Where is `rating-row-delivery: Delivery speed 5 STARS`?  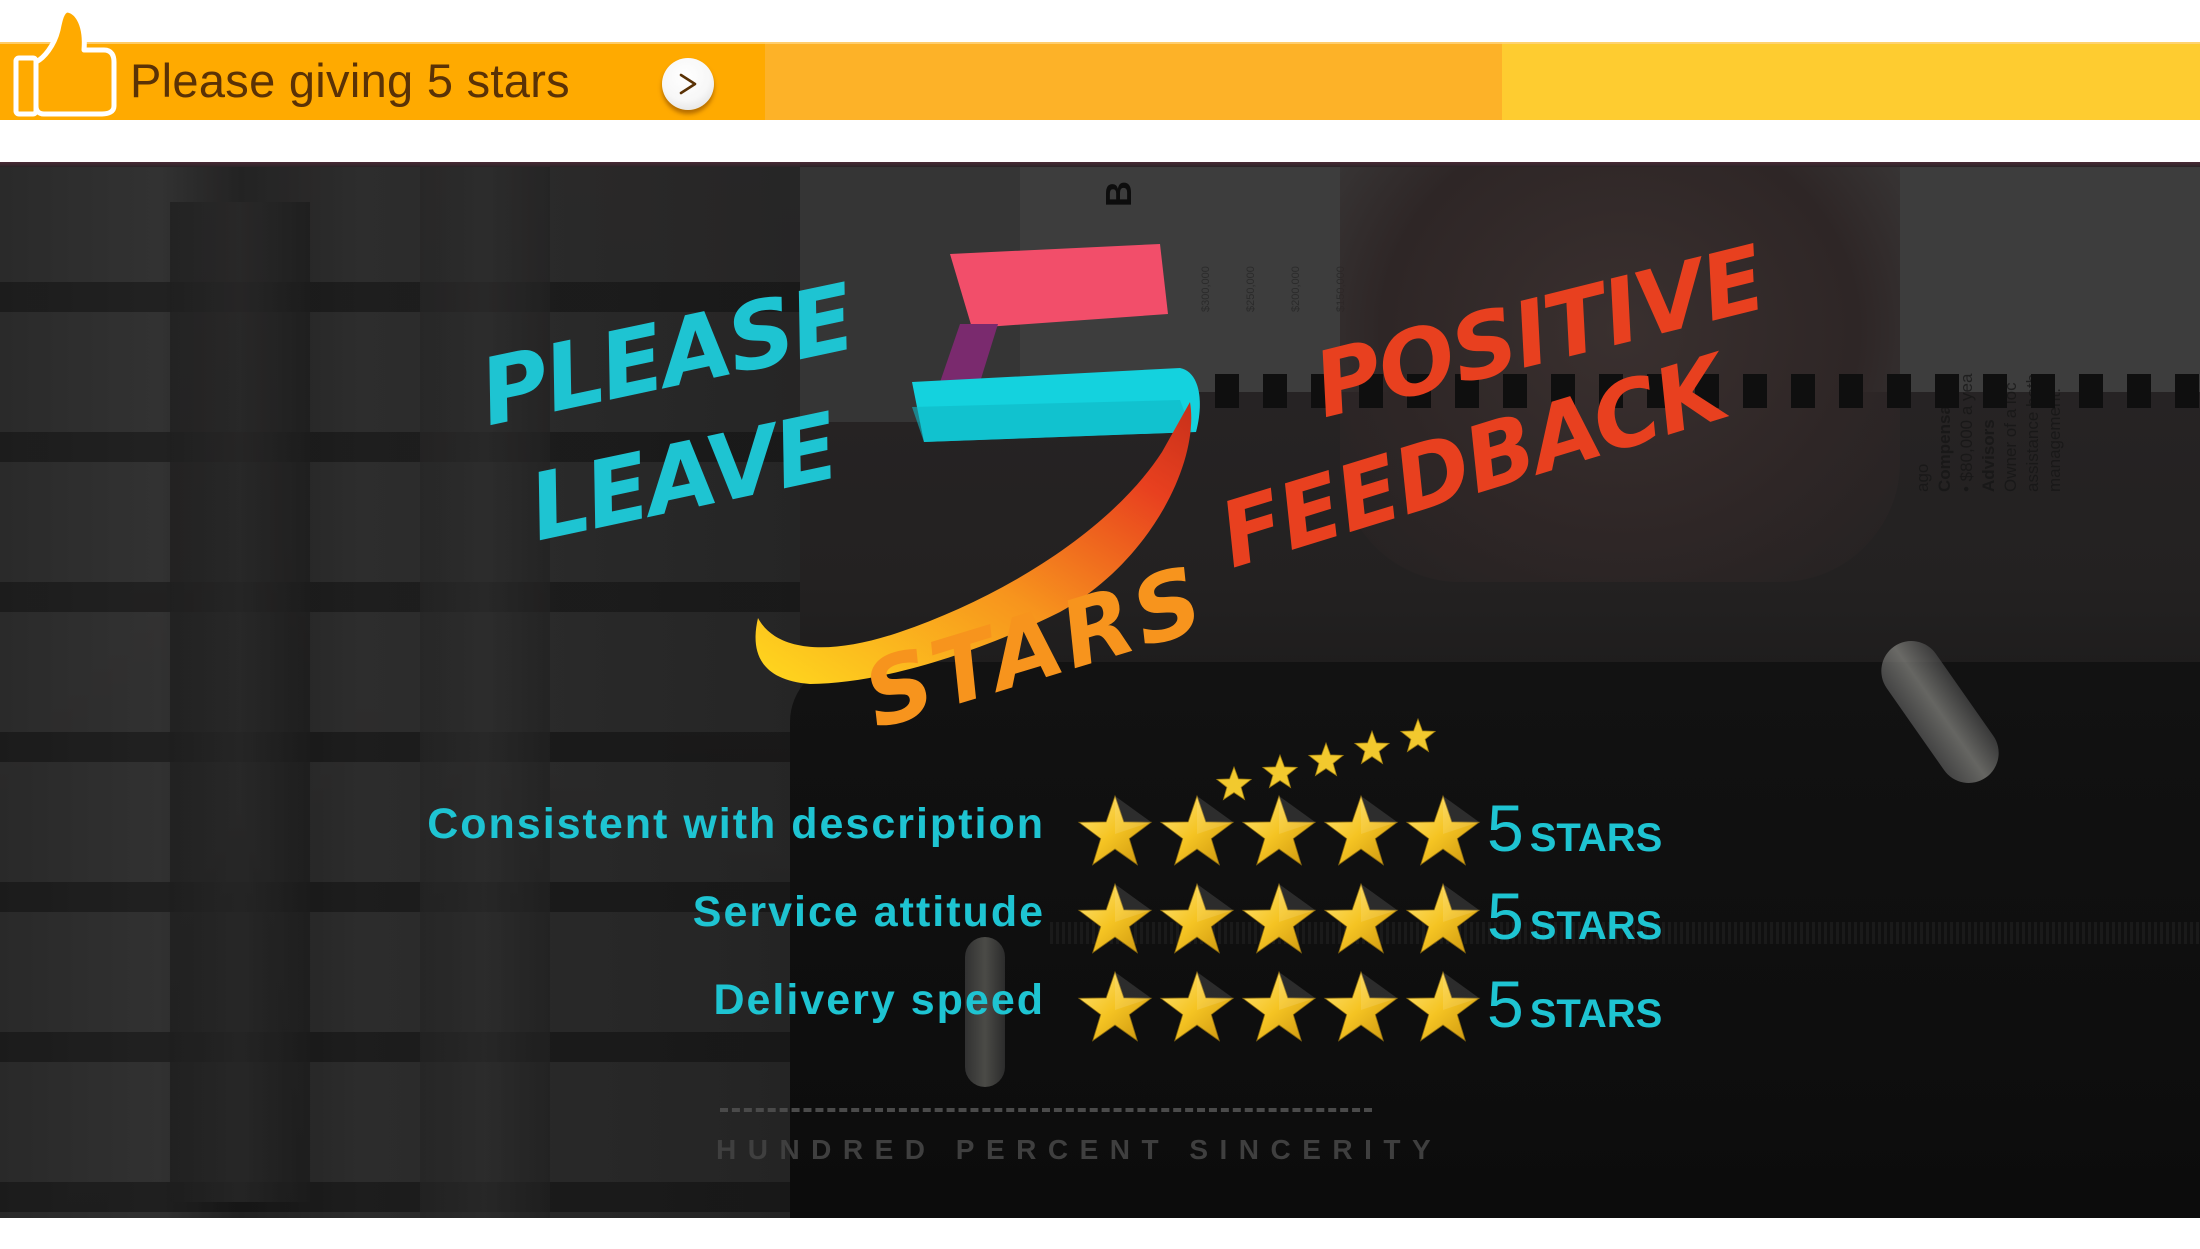
rating-row-delivery: Delivery speed 5 STARS is located at coordinates (1100, 1007).